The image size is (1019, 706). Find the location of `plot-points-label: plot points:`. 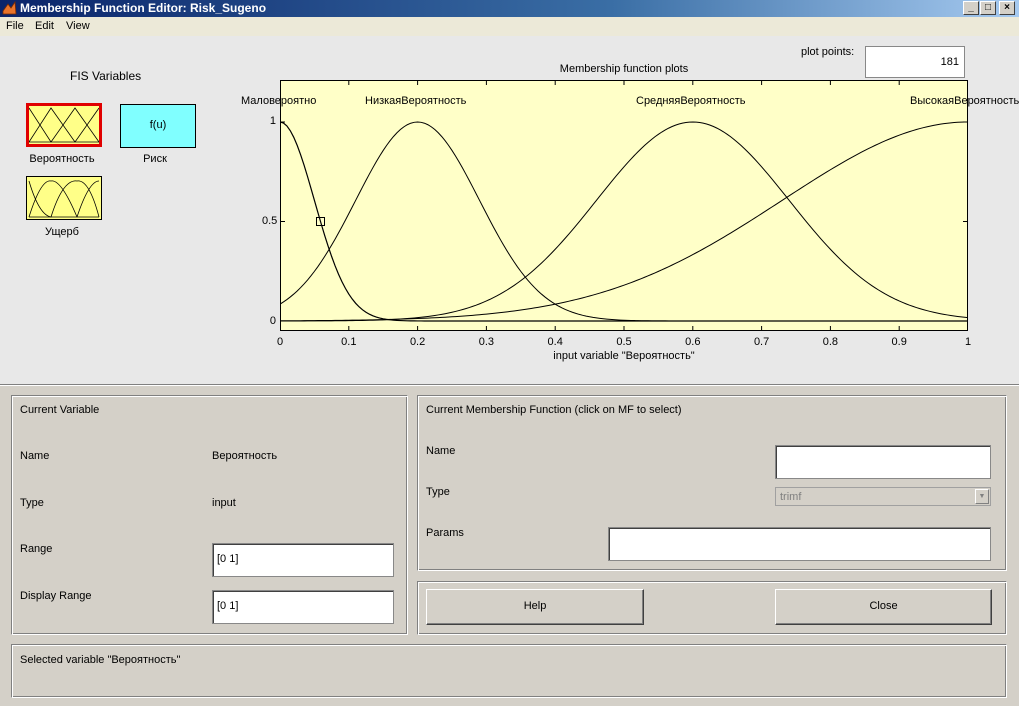

plot-points-label: plot points: is located at coordinates (828, 52).